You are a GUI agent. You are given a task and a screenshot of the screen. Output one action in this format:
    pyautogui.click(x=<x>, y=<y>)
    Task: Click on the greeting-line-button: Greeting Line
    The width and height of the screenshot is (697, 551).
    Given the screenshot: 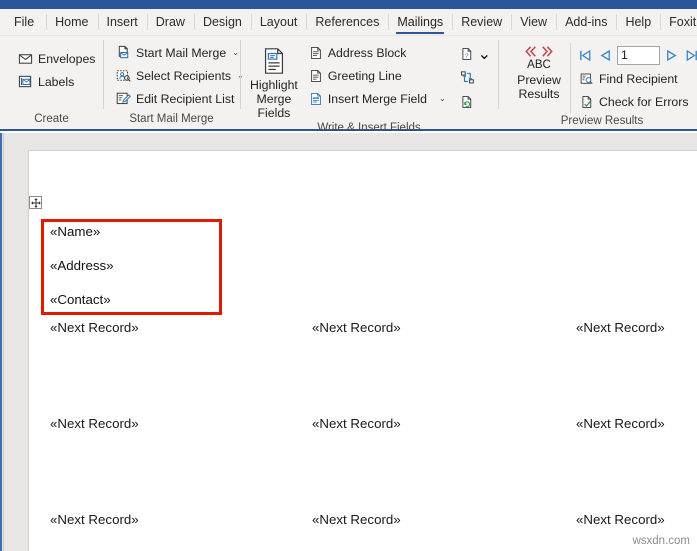 What is the action you would take?
    pyautogui.click(x=378, y=75)
    